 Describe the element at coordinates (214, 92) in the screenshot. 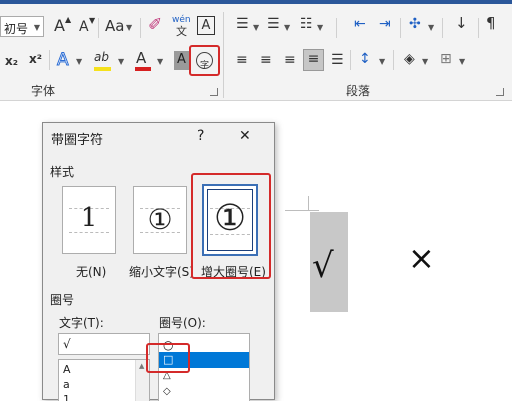

I see `font-dialog-launcher-icon` at that location.